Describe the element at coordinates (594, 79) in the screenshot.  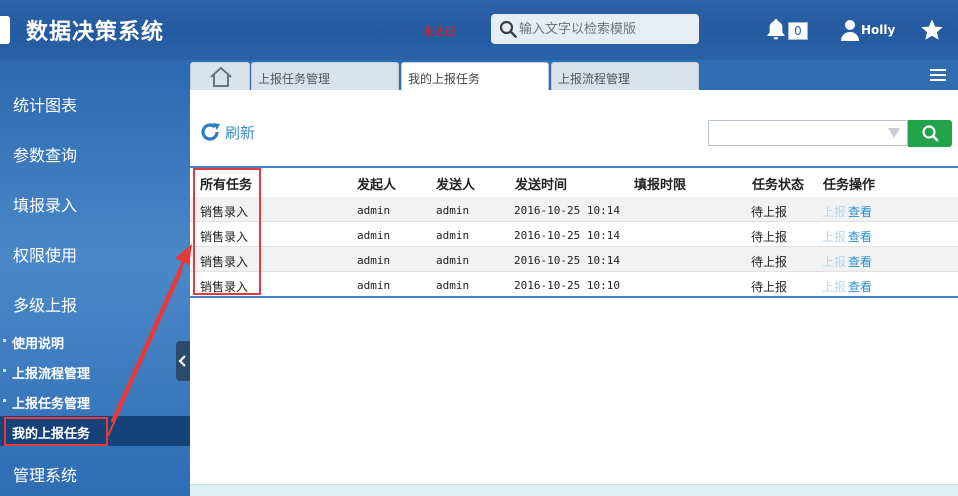
I see `tab-label: 上报流程管理` at that location.